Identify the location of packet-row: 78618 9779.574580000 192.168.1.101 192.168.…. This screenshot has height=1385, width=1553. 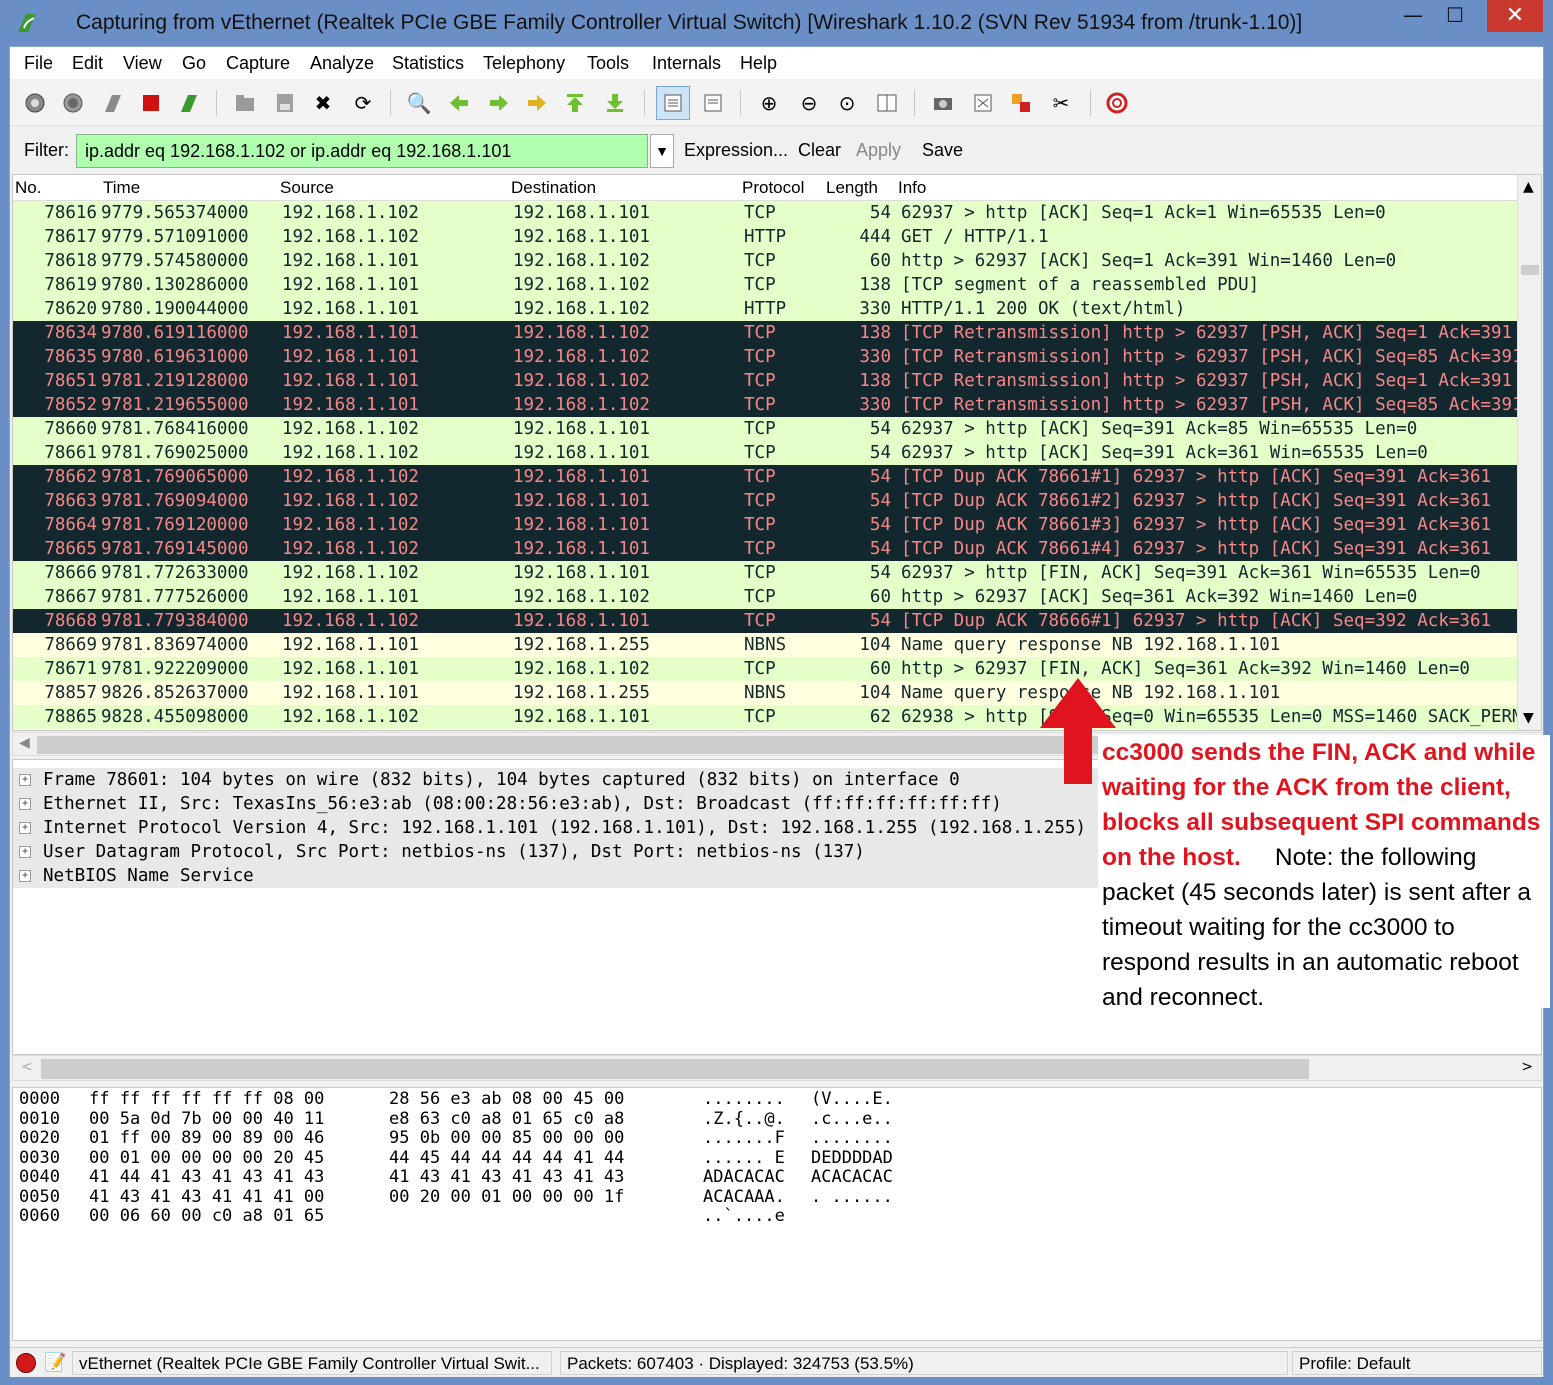
(765, 261).